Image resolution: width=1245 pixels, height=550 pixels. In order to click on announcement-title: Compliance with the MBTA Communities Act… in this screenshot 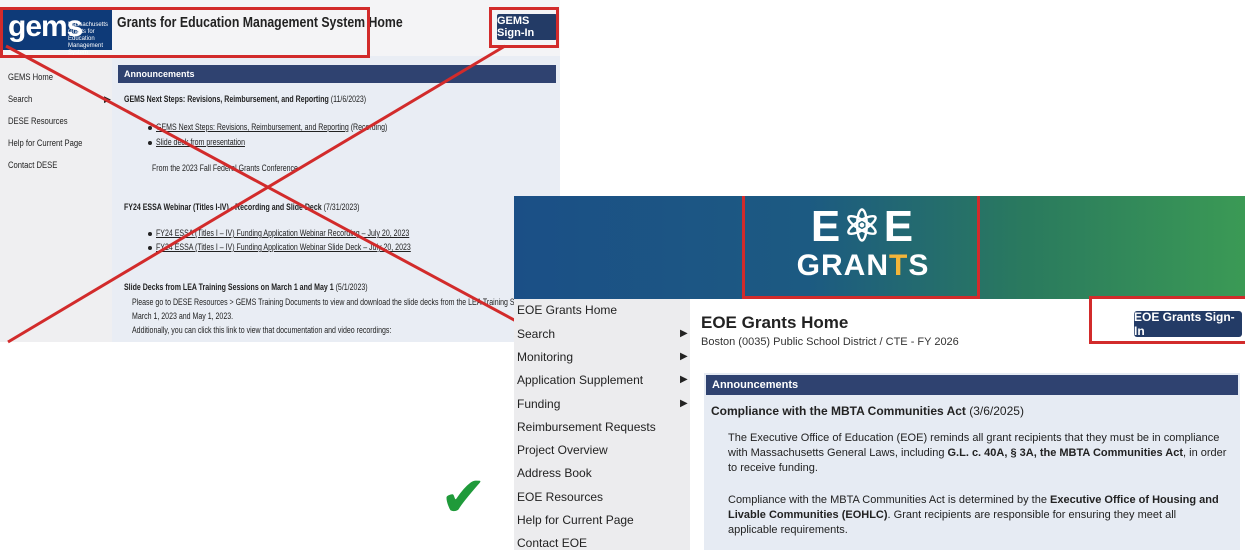, I will do `click(867, 411)`.